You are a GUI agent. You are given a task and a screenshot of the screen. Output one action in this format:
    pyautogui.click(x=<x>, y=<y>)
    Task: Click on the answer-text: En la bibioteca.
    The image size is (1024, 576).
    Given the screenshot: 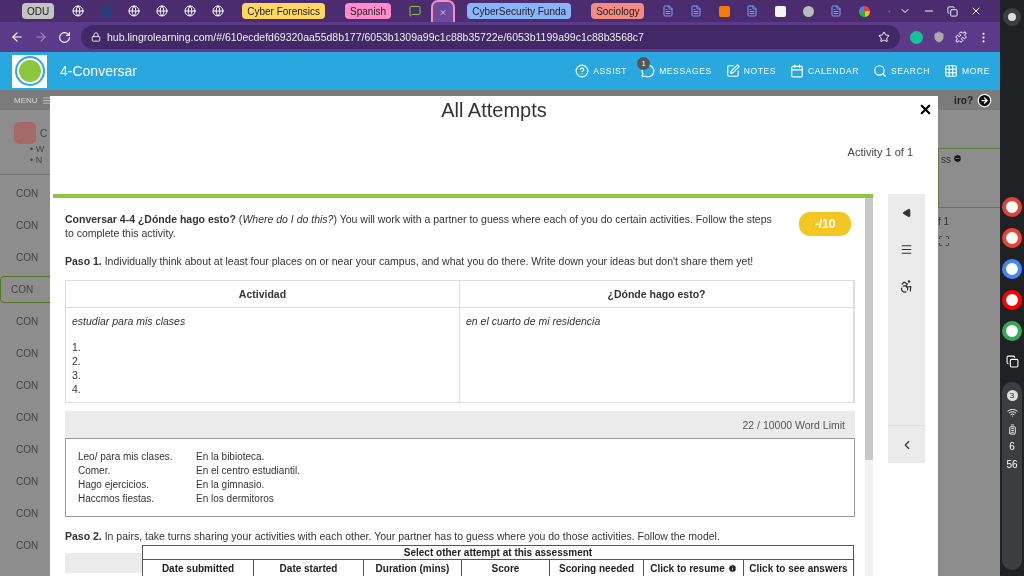 What is the action you would take?
    pyautogui.click(x=230, y=457)
    